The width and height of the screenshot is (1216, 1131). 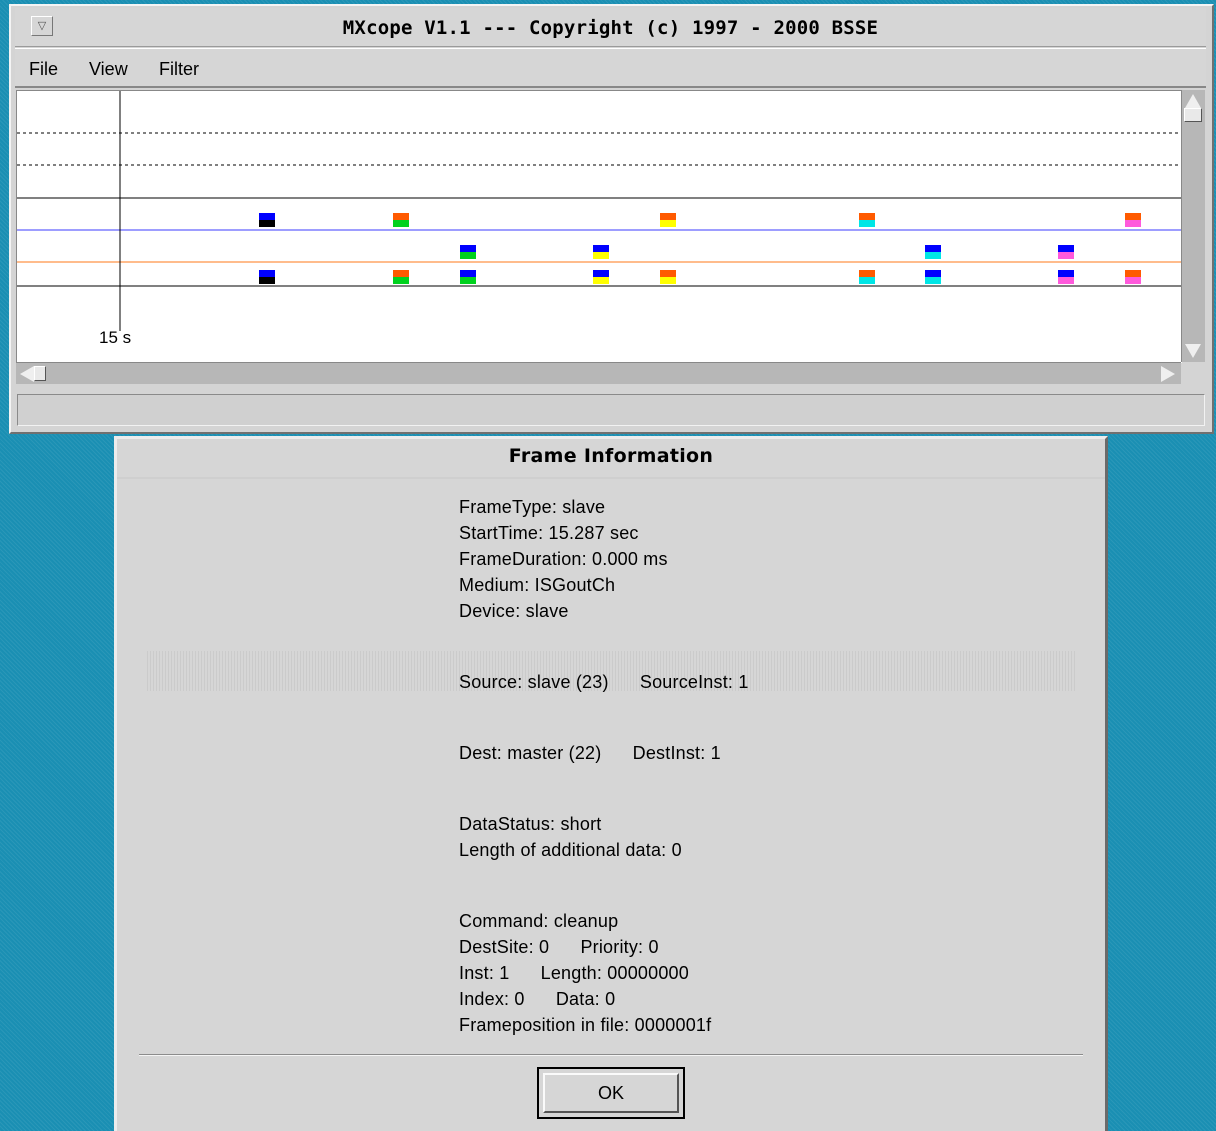 What do you see at coordinates (611, 478) in the screenshot?
I see `dialog-title-divider` at bounding box center [611, 478].